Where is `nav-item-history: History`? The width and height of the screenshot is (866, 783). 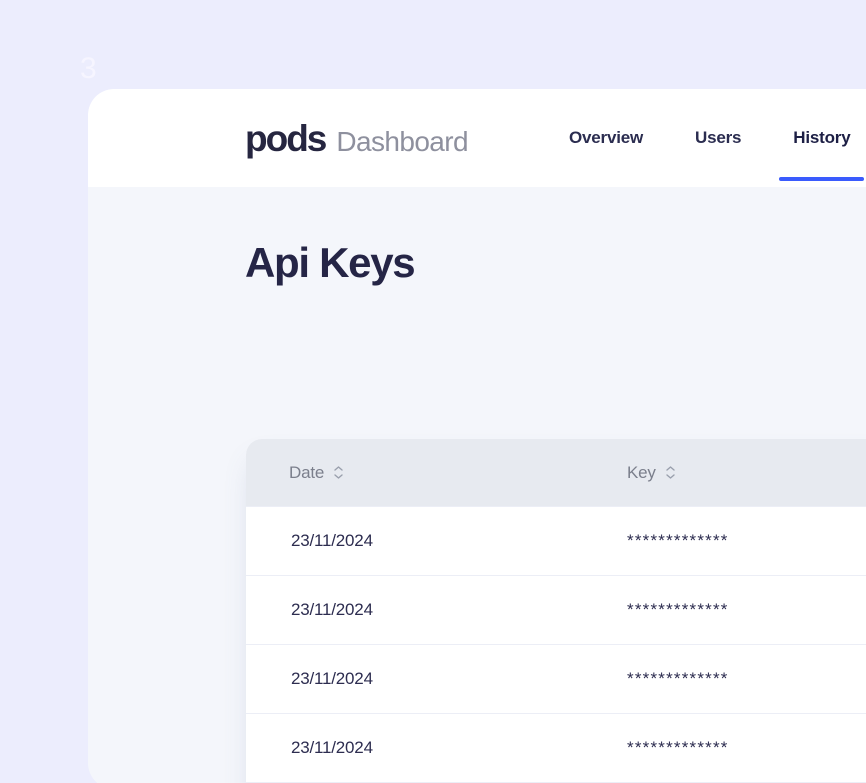 nav-item-history: History is located at coordinates (816, 138).